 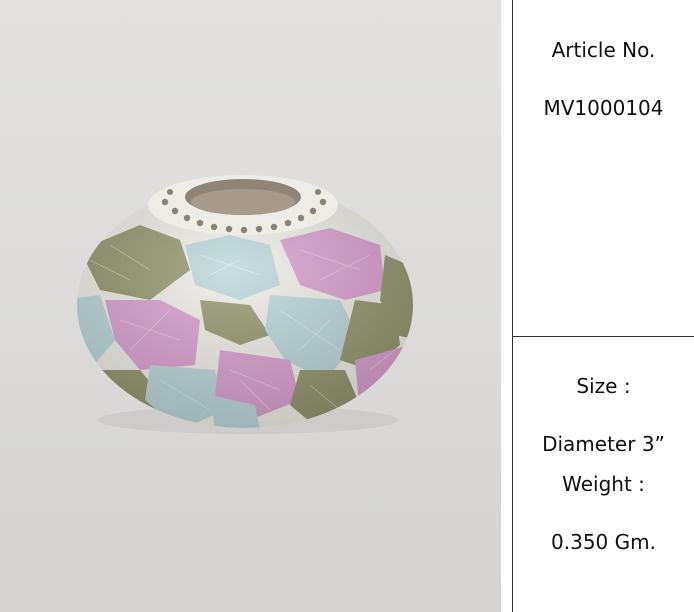 I want to click on table-divider, so click(x=603, y=336).